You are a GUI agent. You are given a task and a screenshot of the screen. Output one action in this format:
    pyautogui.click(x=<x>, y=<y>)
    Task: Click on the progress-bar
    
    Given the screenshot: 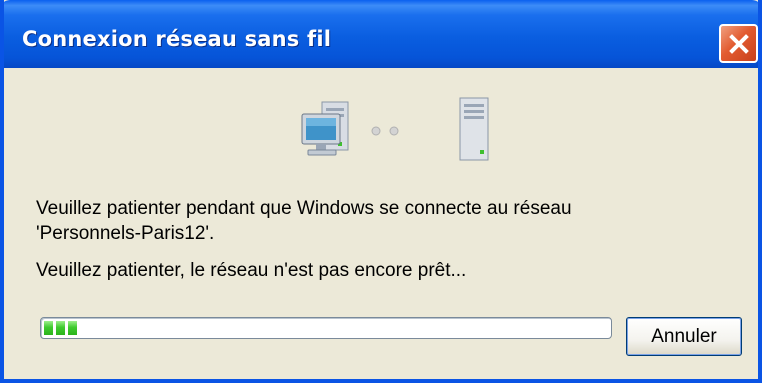 What is the action you would take?
    pyautogui.click(x=326, y=328)
    